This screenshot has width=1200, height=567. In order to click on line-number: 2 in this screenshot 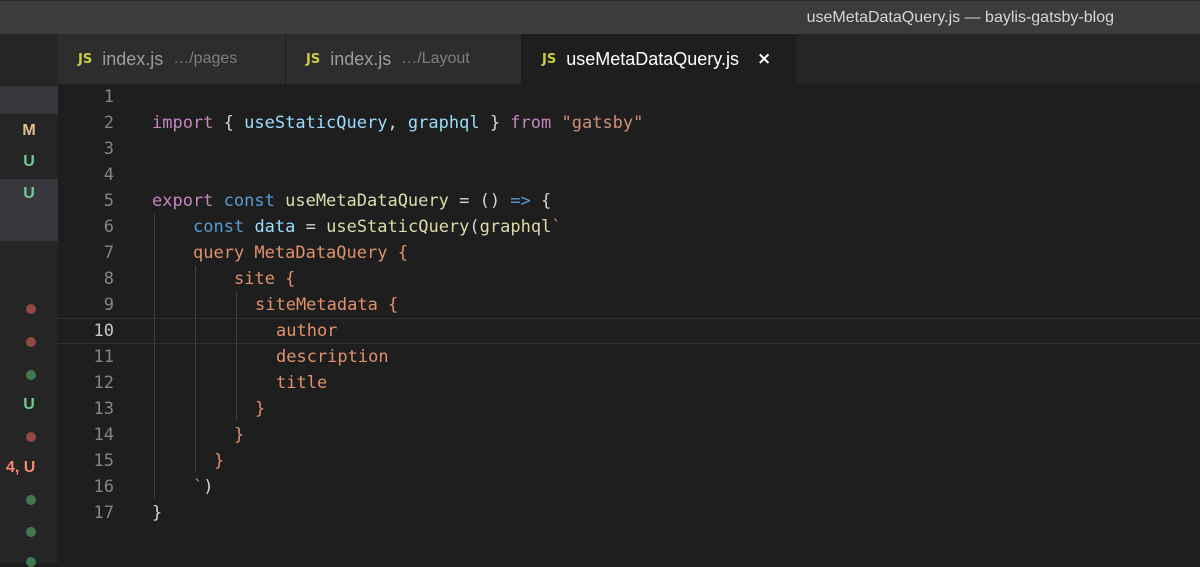, I will do `click(108, 123)`.